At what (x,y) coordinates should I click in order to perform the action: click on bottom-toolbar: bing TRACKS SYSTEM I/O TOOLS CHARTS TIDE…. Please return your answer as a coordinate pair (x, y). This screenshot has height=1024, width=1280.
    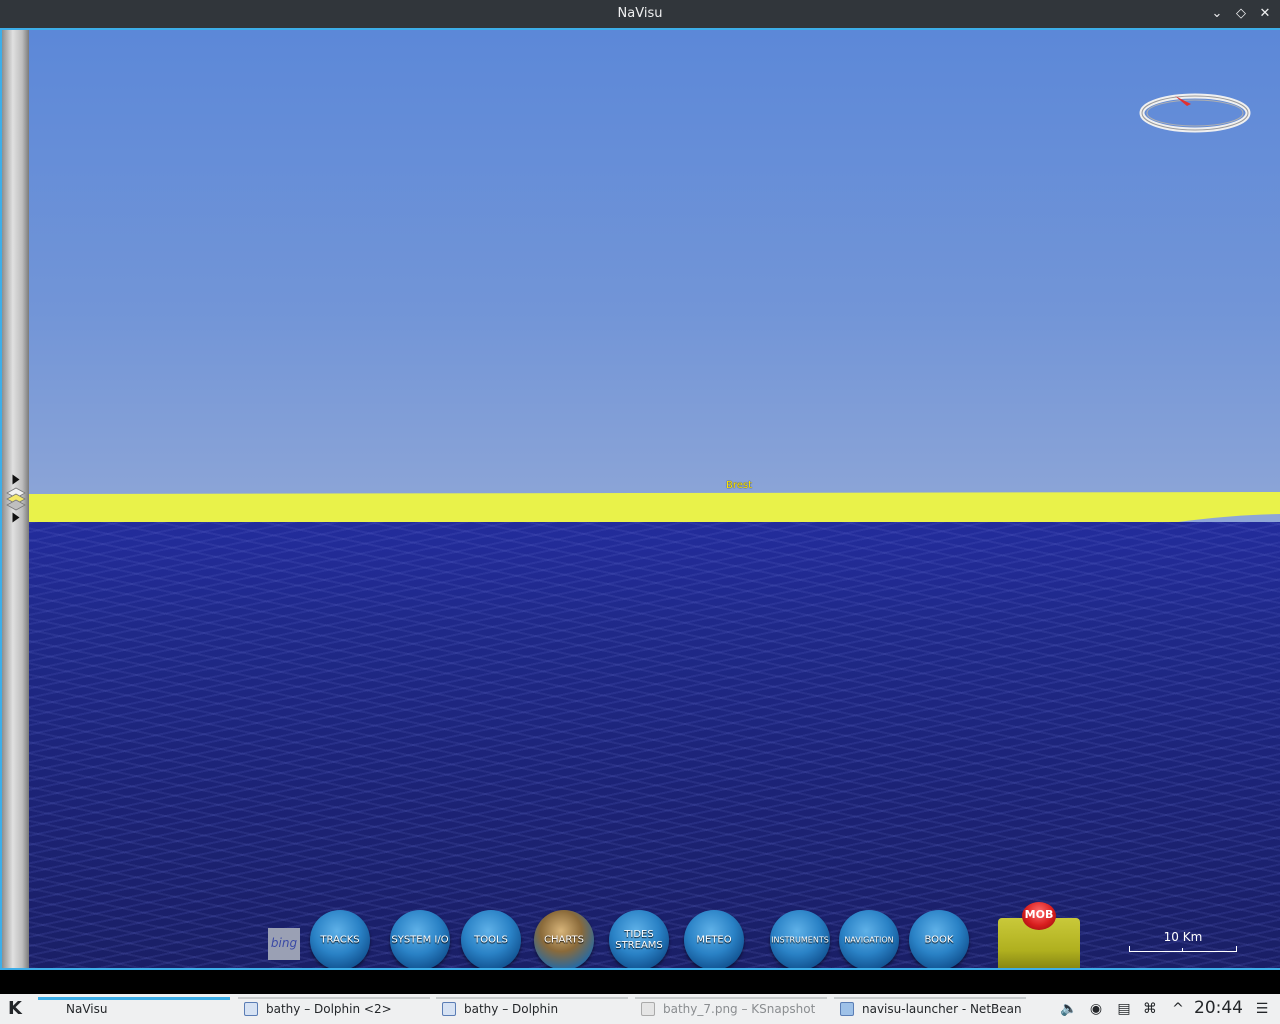
    Looking at the image, I should click on (654, 935).